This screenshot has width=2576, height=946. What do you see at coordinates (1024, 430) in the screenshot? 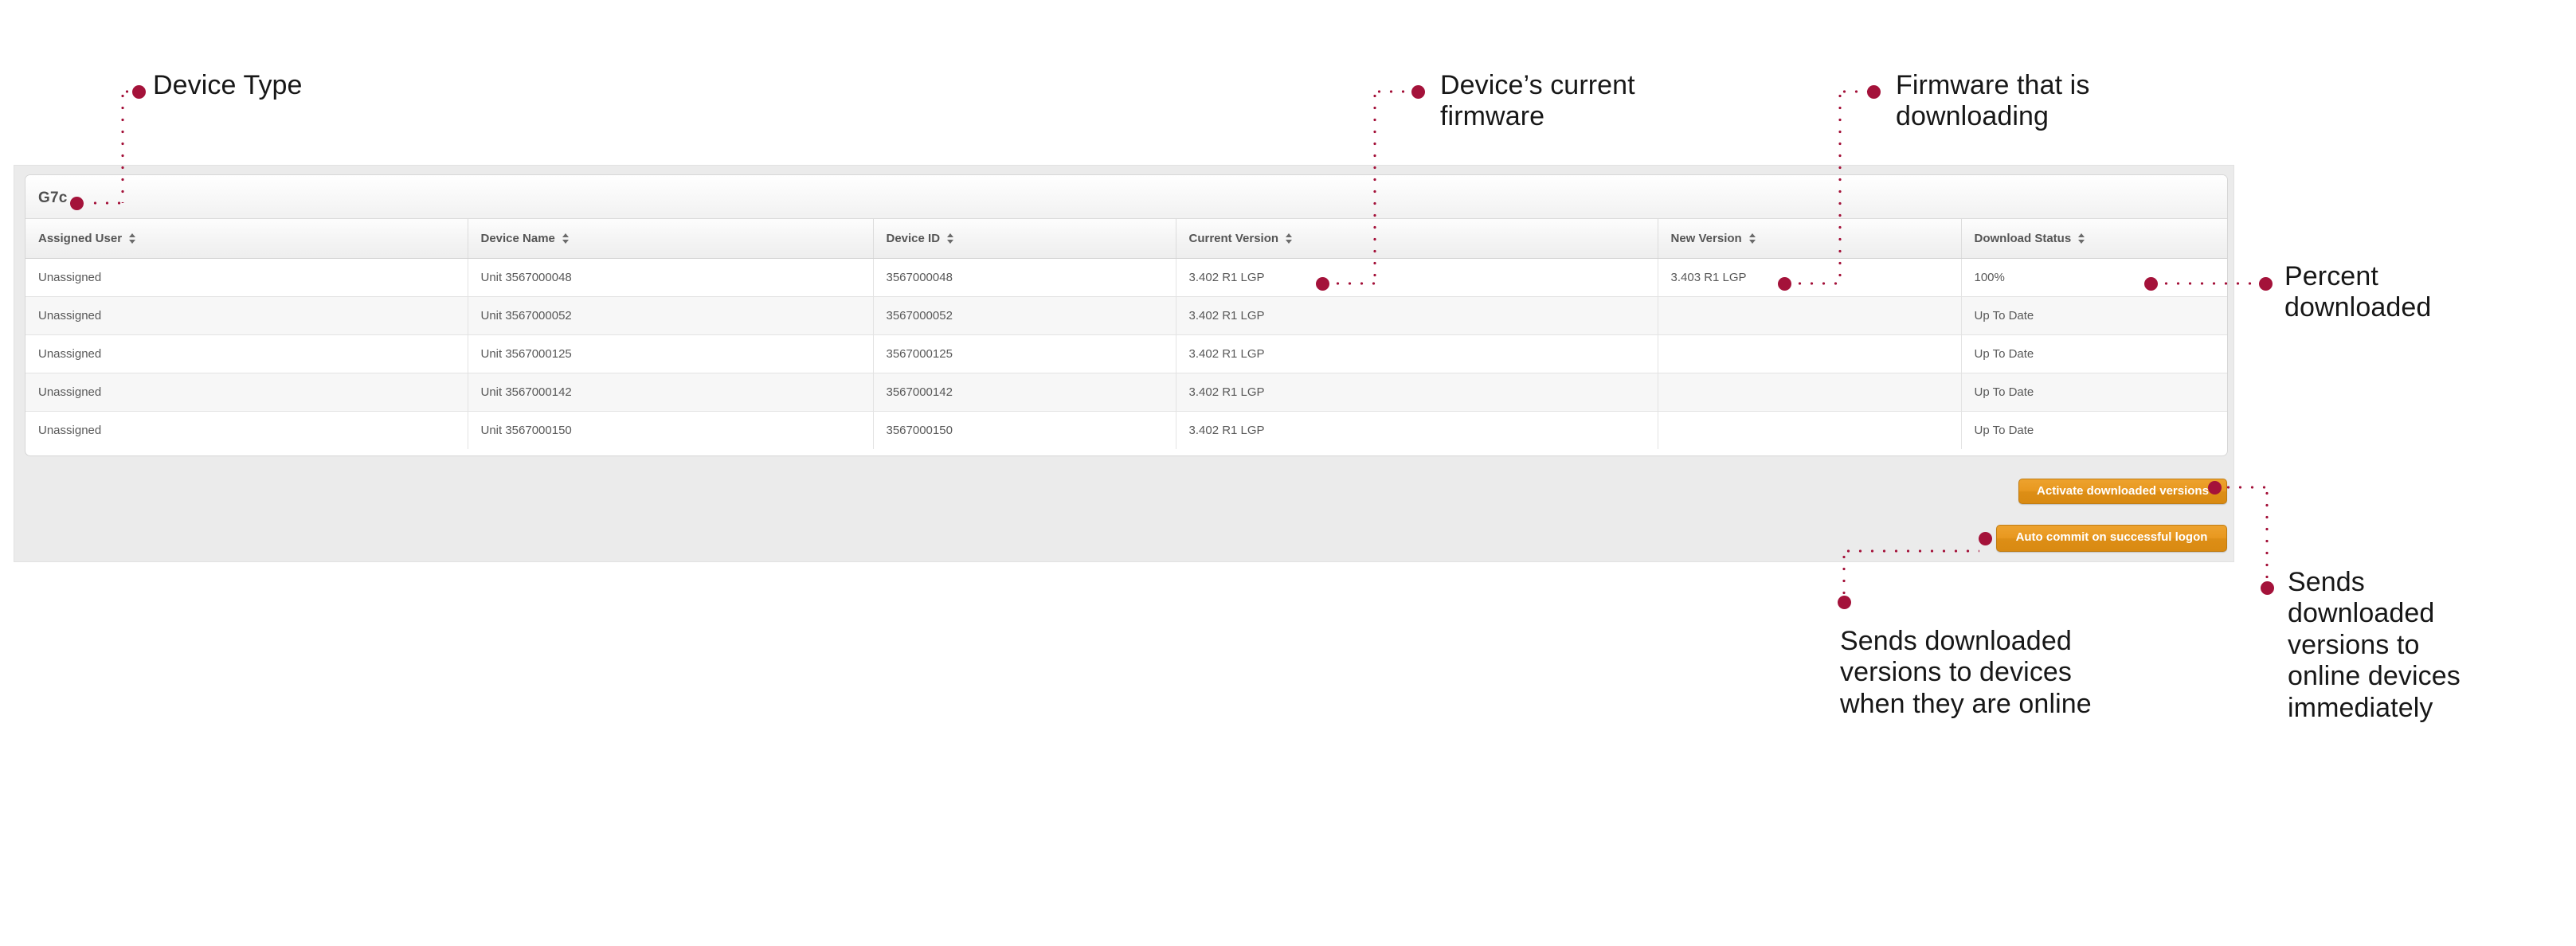
I see `cell-device-id: 3567000150` at bounding box center [1024, 430].